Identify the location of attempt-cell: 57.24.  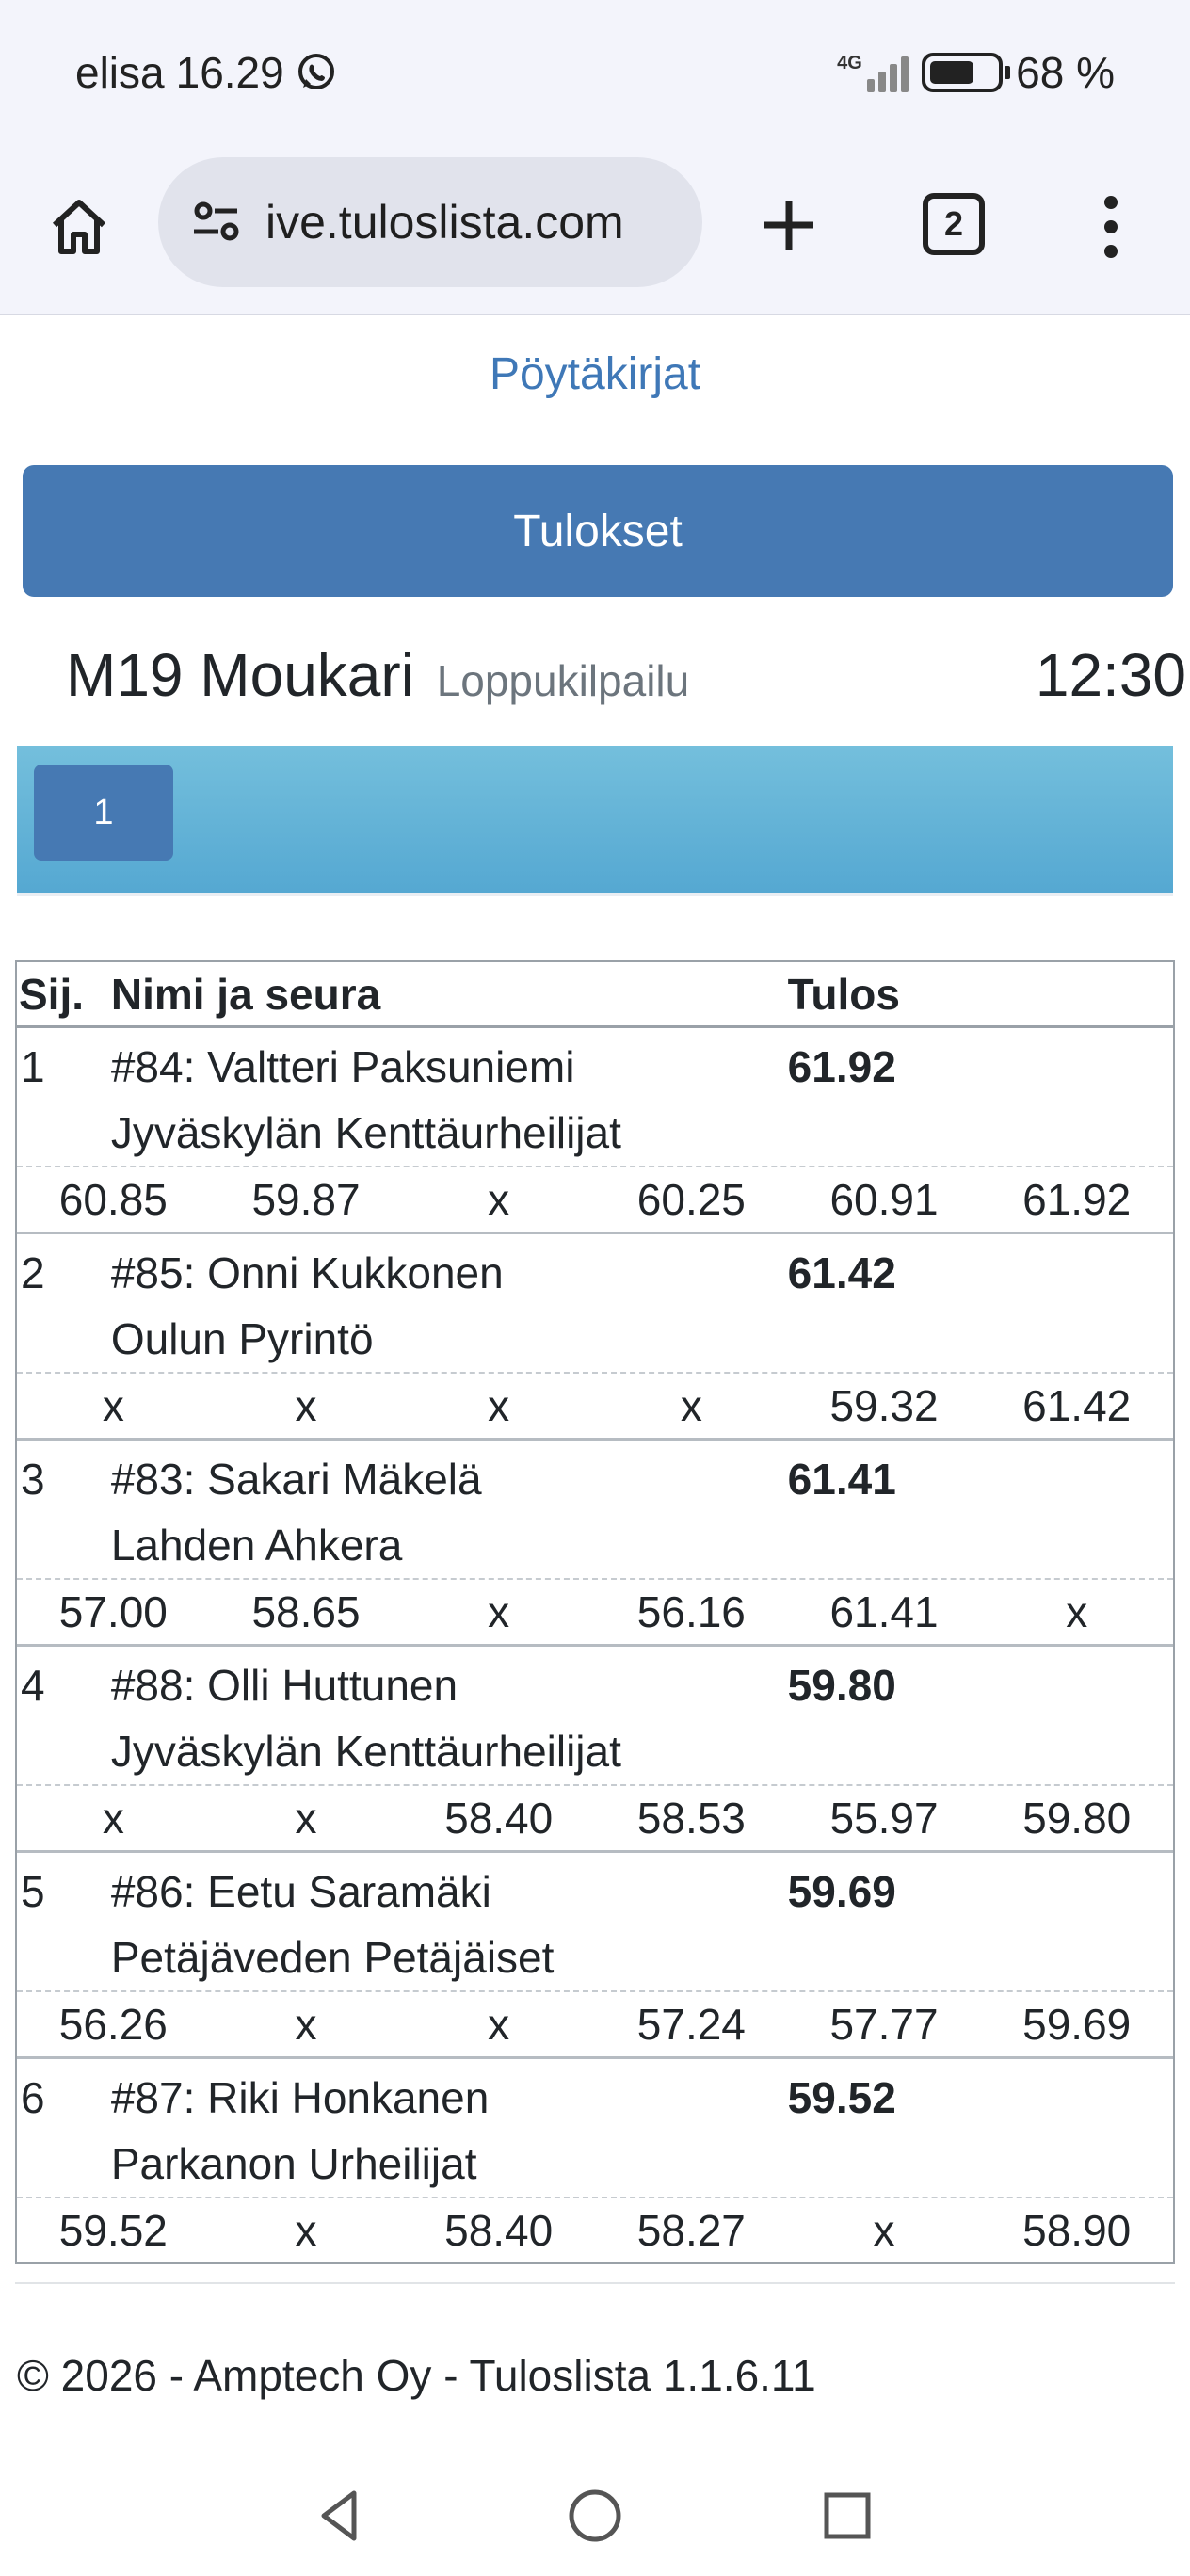
(691, 2024).